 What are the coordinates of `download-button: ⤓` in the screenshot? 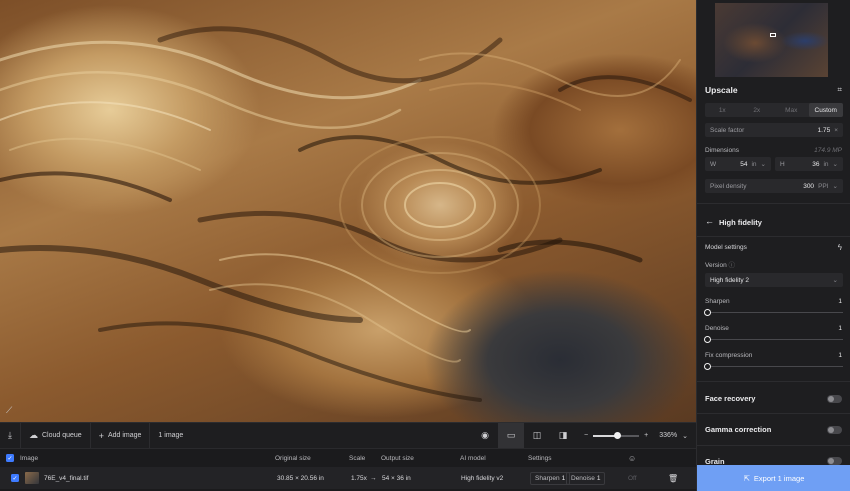 It's located at (10, 435).